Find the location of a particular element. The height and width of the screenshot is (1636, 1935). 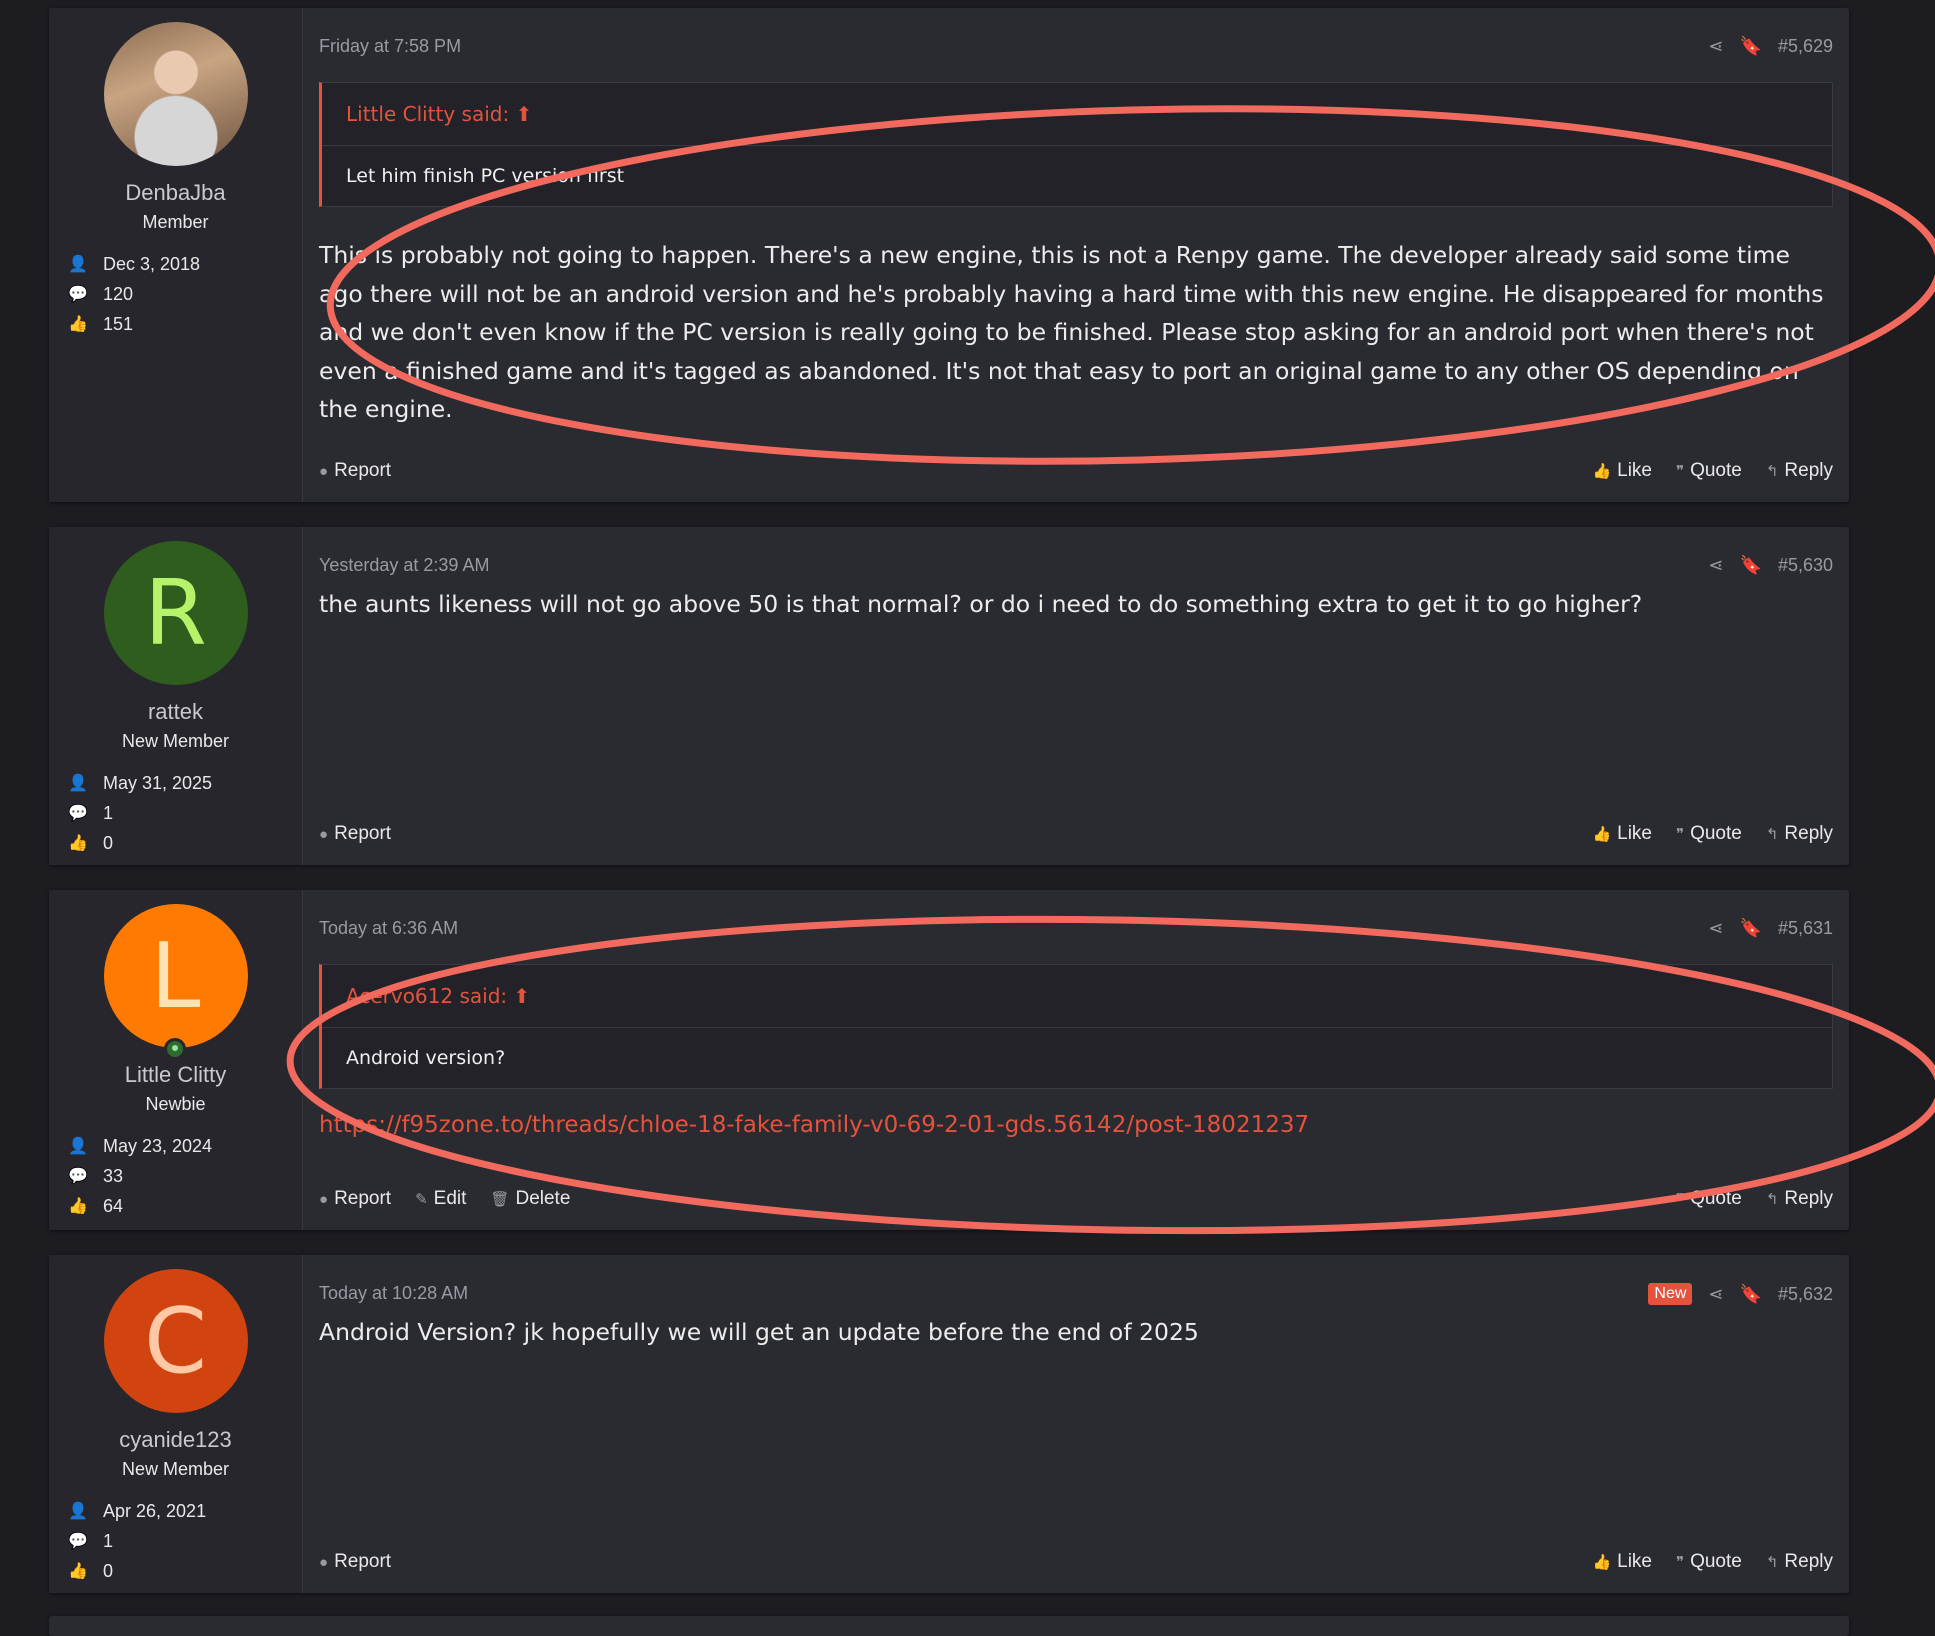

user-stats: 👤 May 23, 2024 💬 33 👍 64 is located at coordinates (182, 1176).